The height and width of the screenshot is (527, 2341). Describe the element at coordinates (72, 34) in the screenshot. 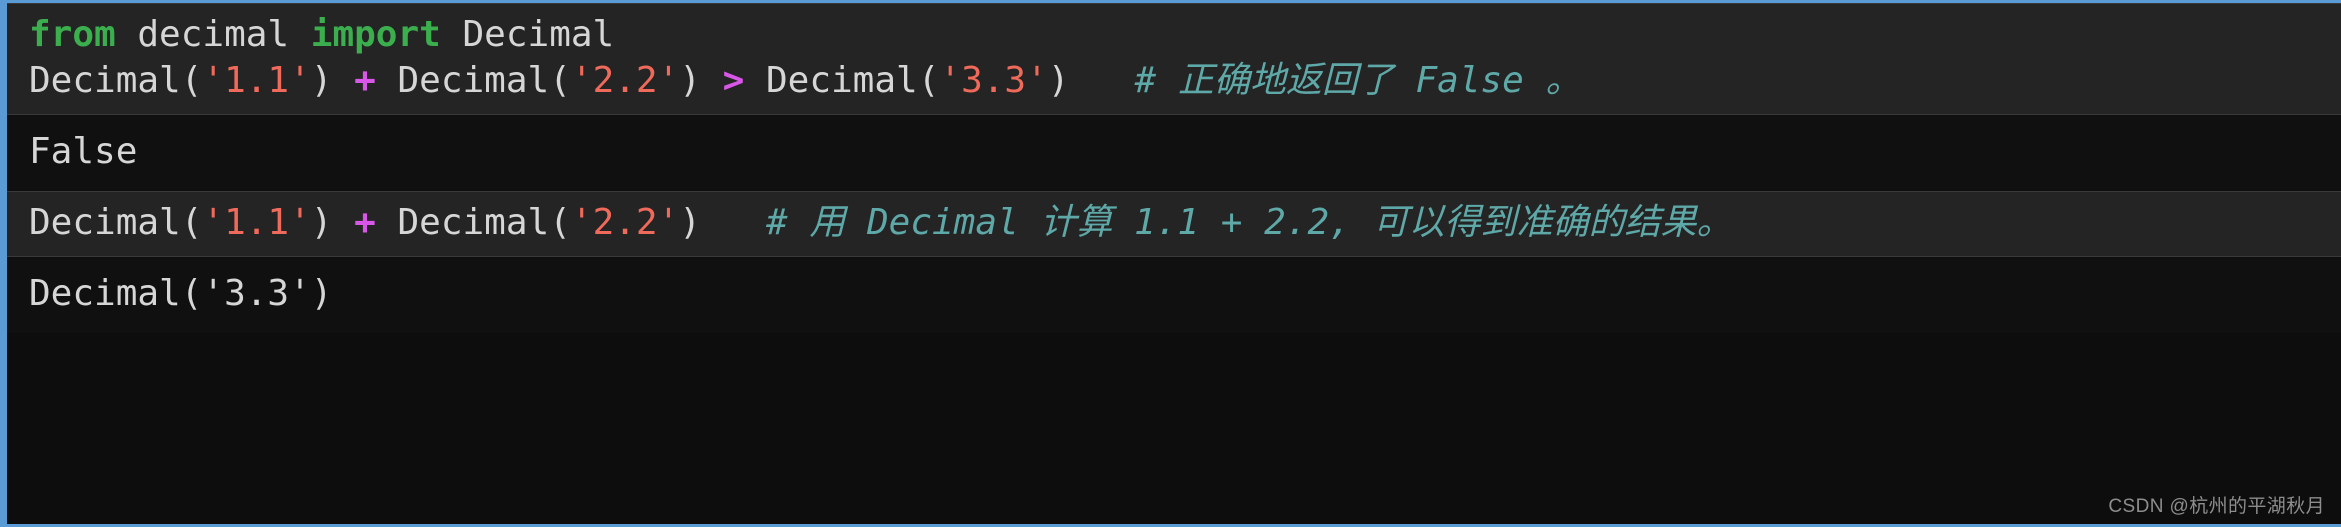

I see `token-kw: from` at that location.